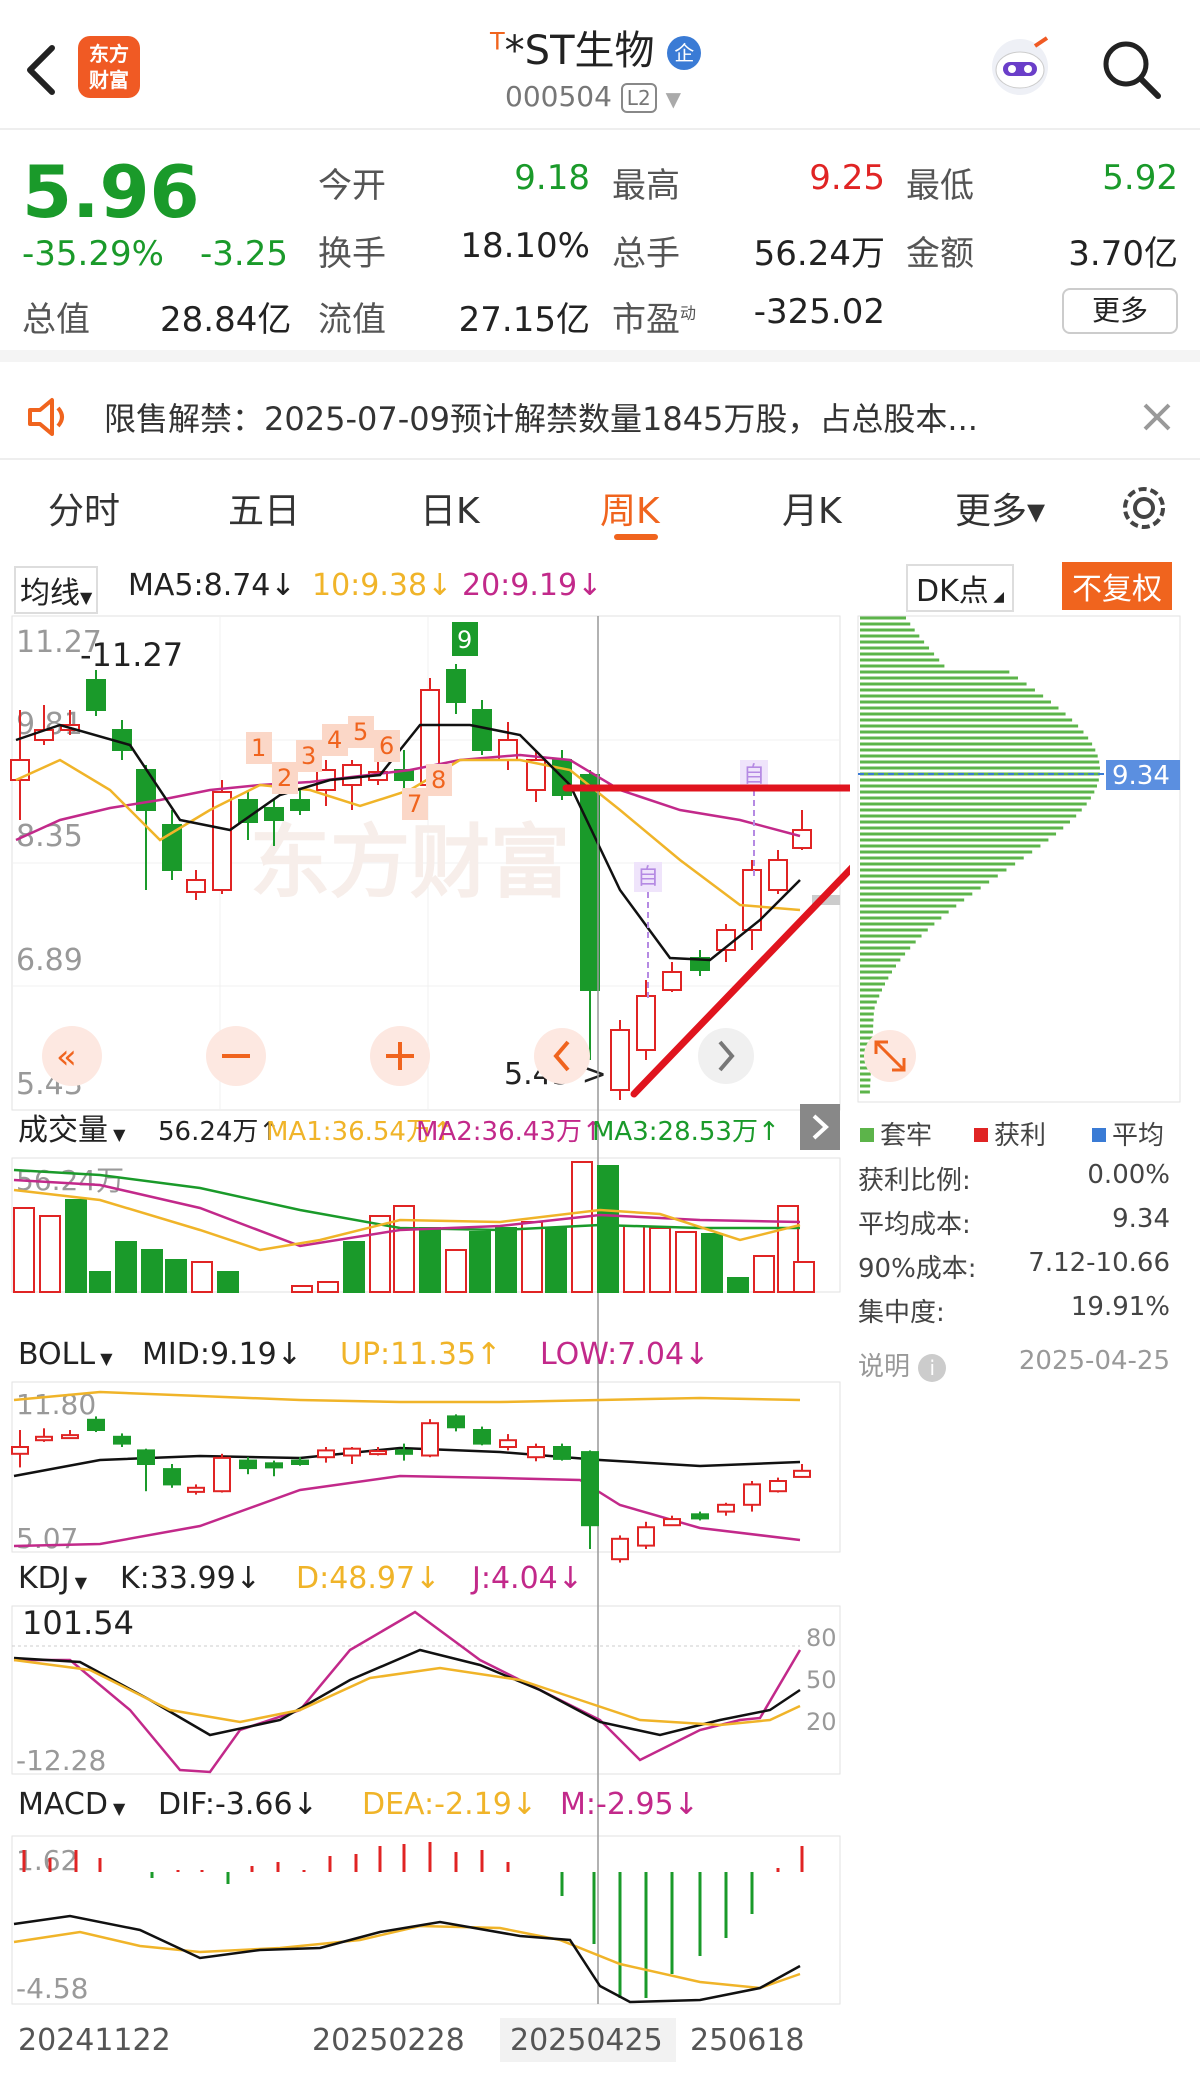 This screenshot has height=2074, width=1200. I want to click on macd-selector: MACD ▼, so click(72, 1804).